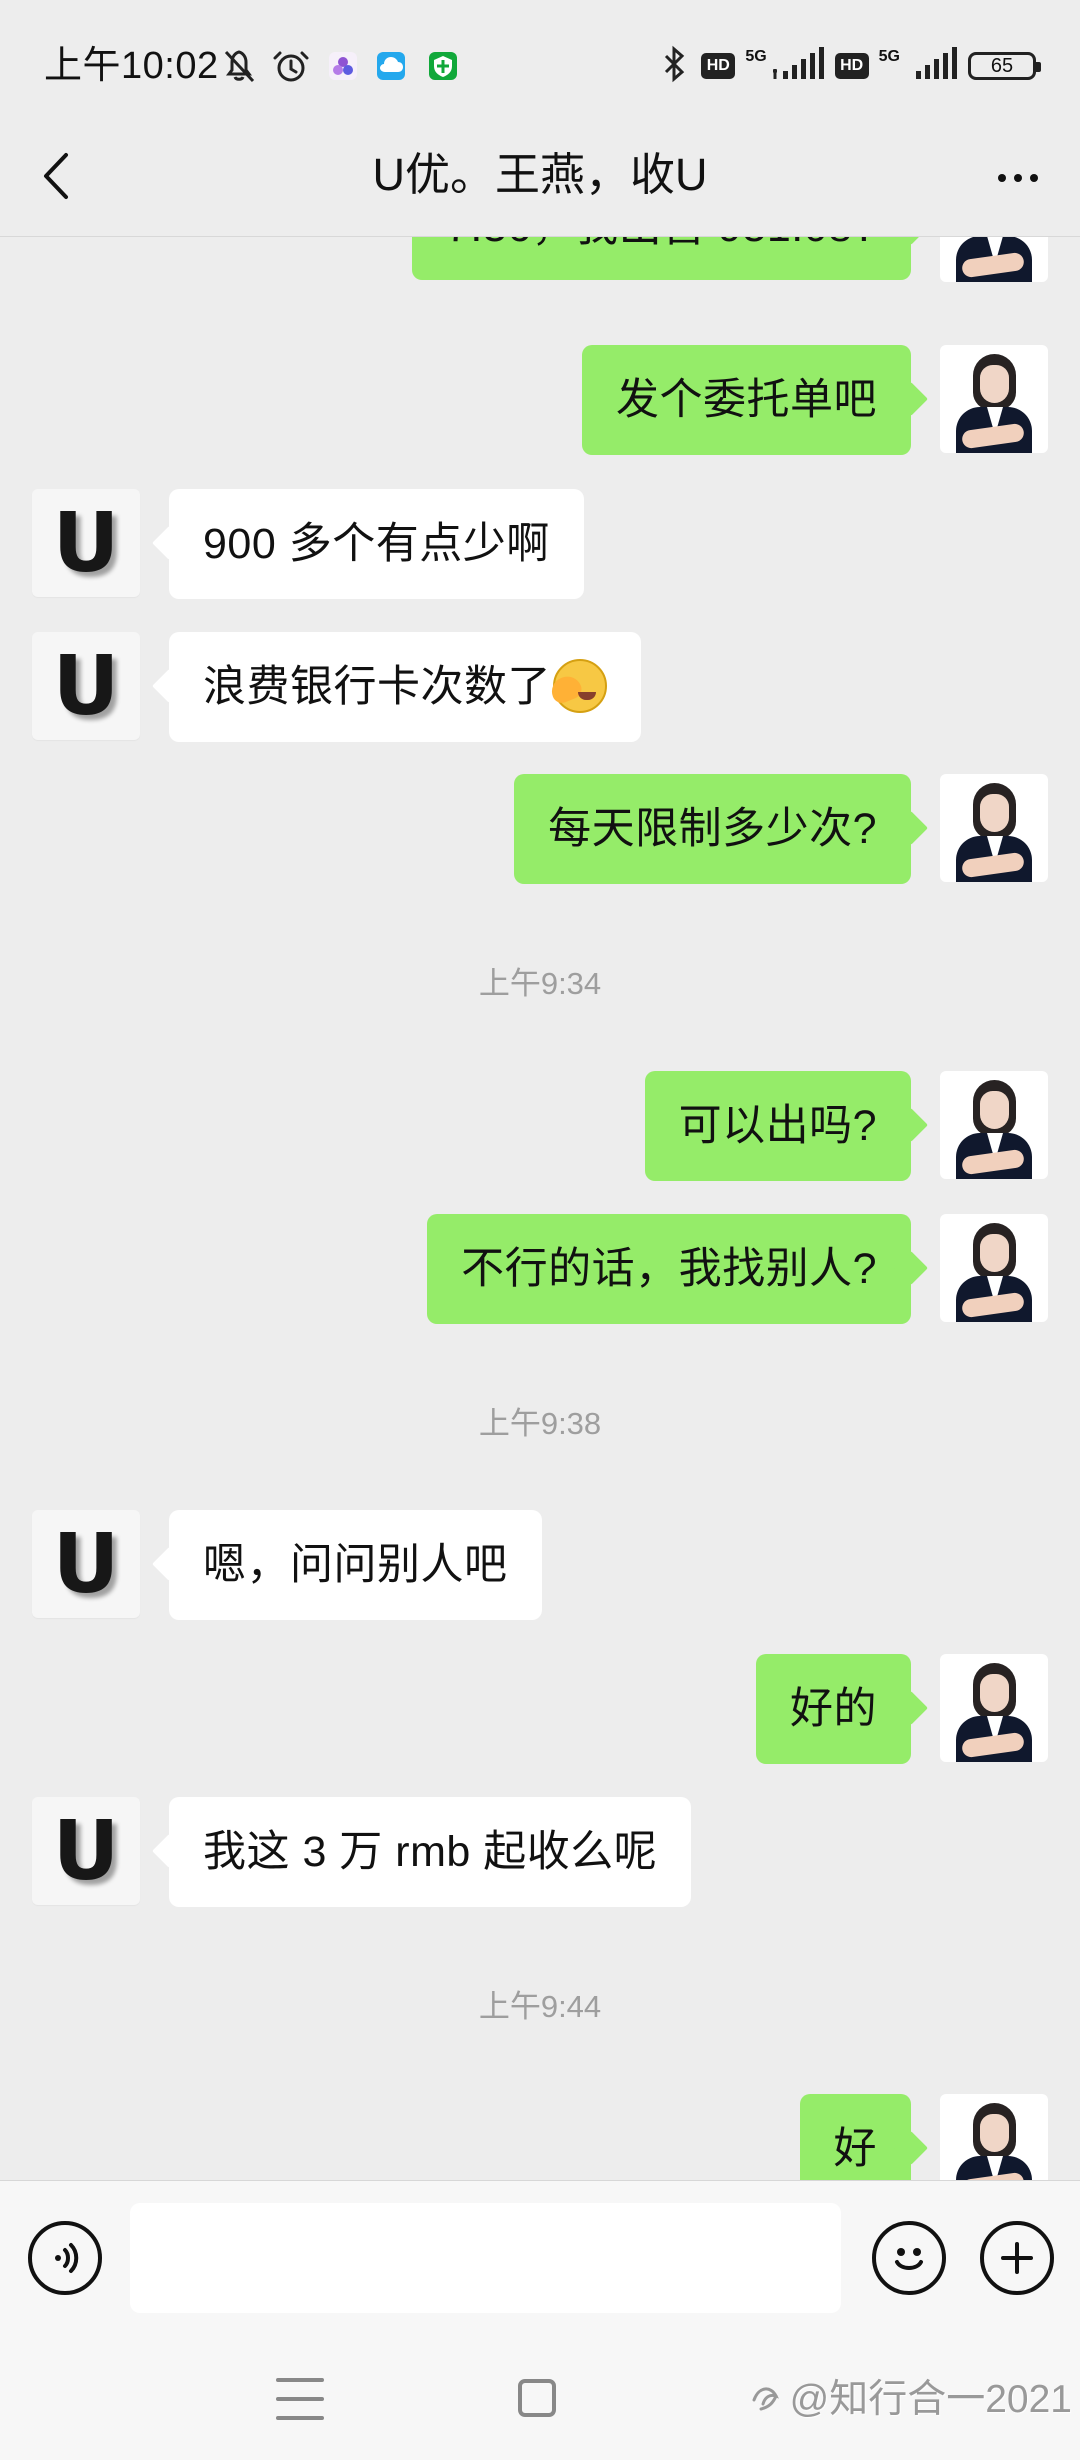 This screenshot has width=1080, height=2460. Describe the element at coordinates (377, 687) in the screenshot. I see `message-text: 浪费银行卡次数了` at that location.